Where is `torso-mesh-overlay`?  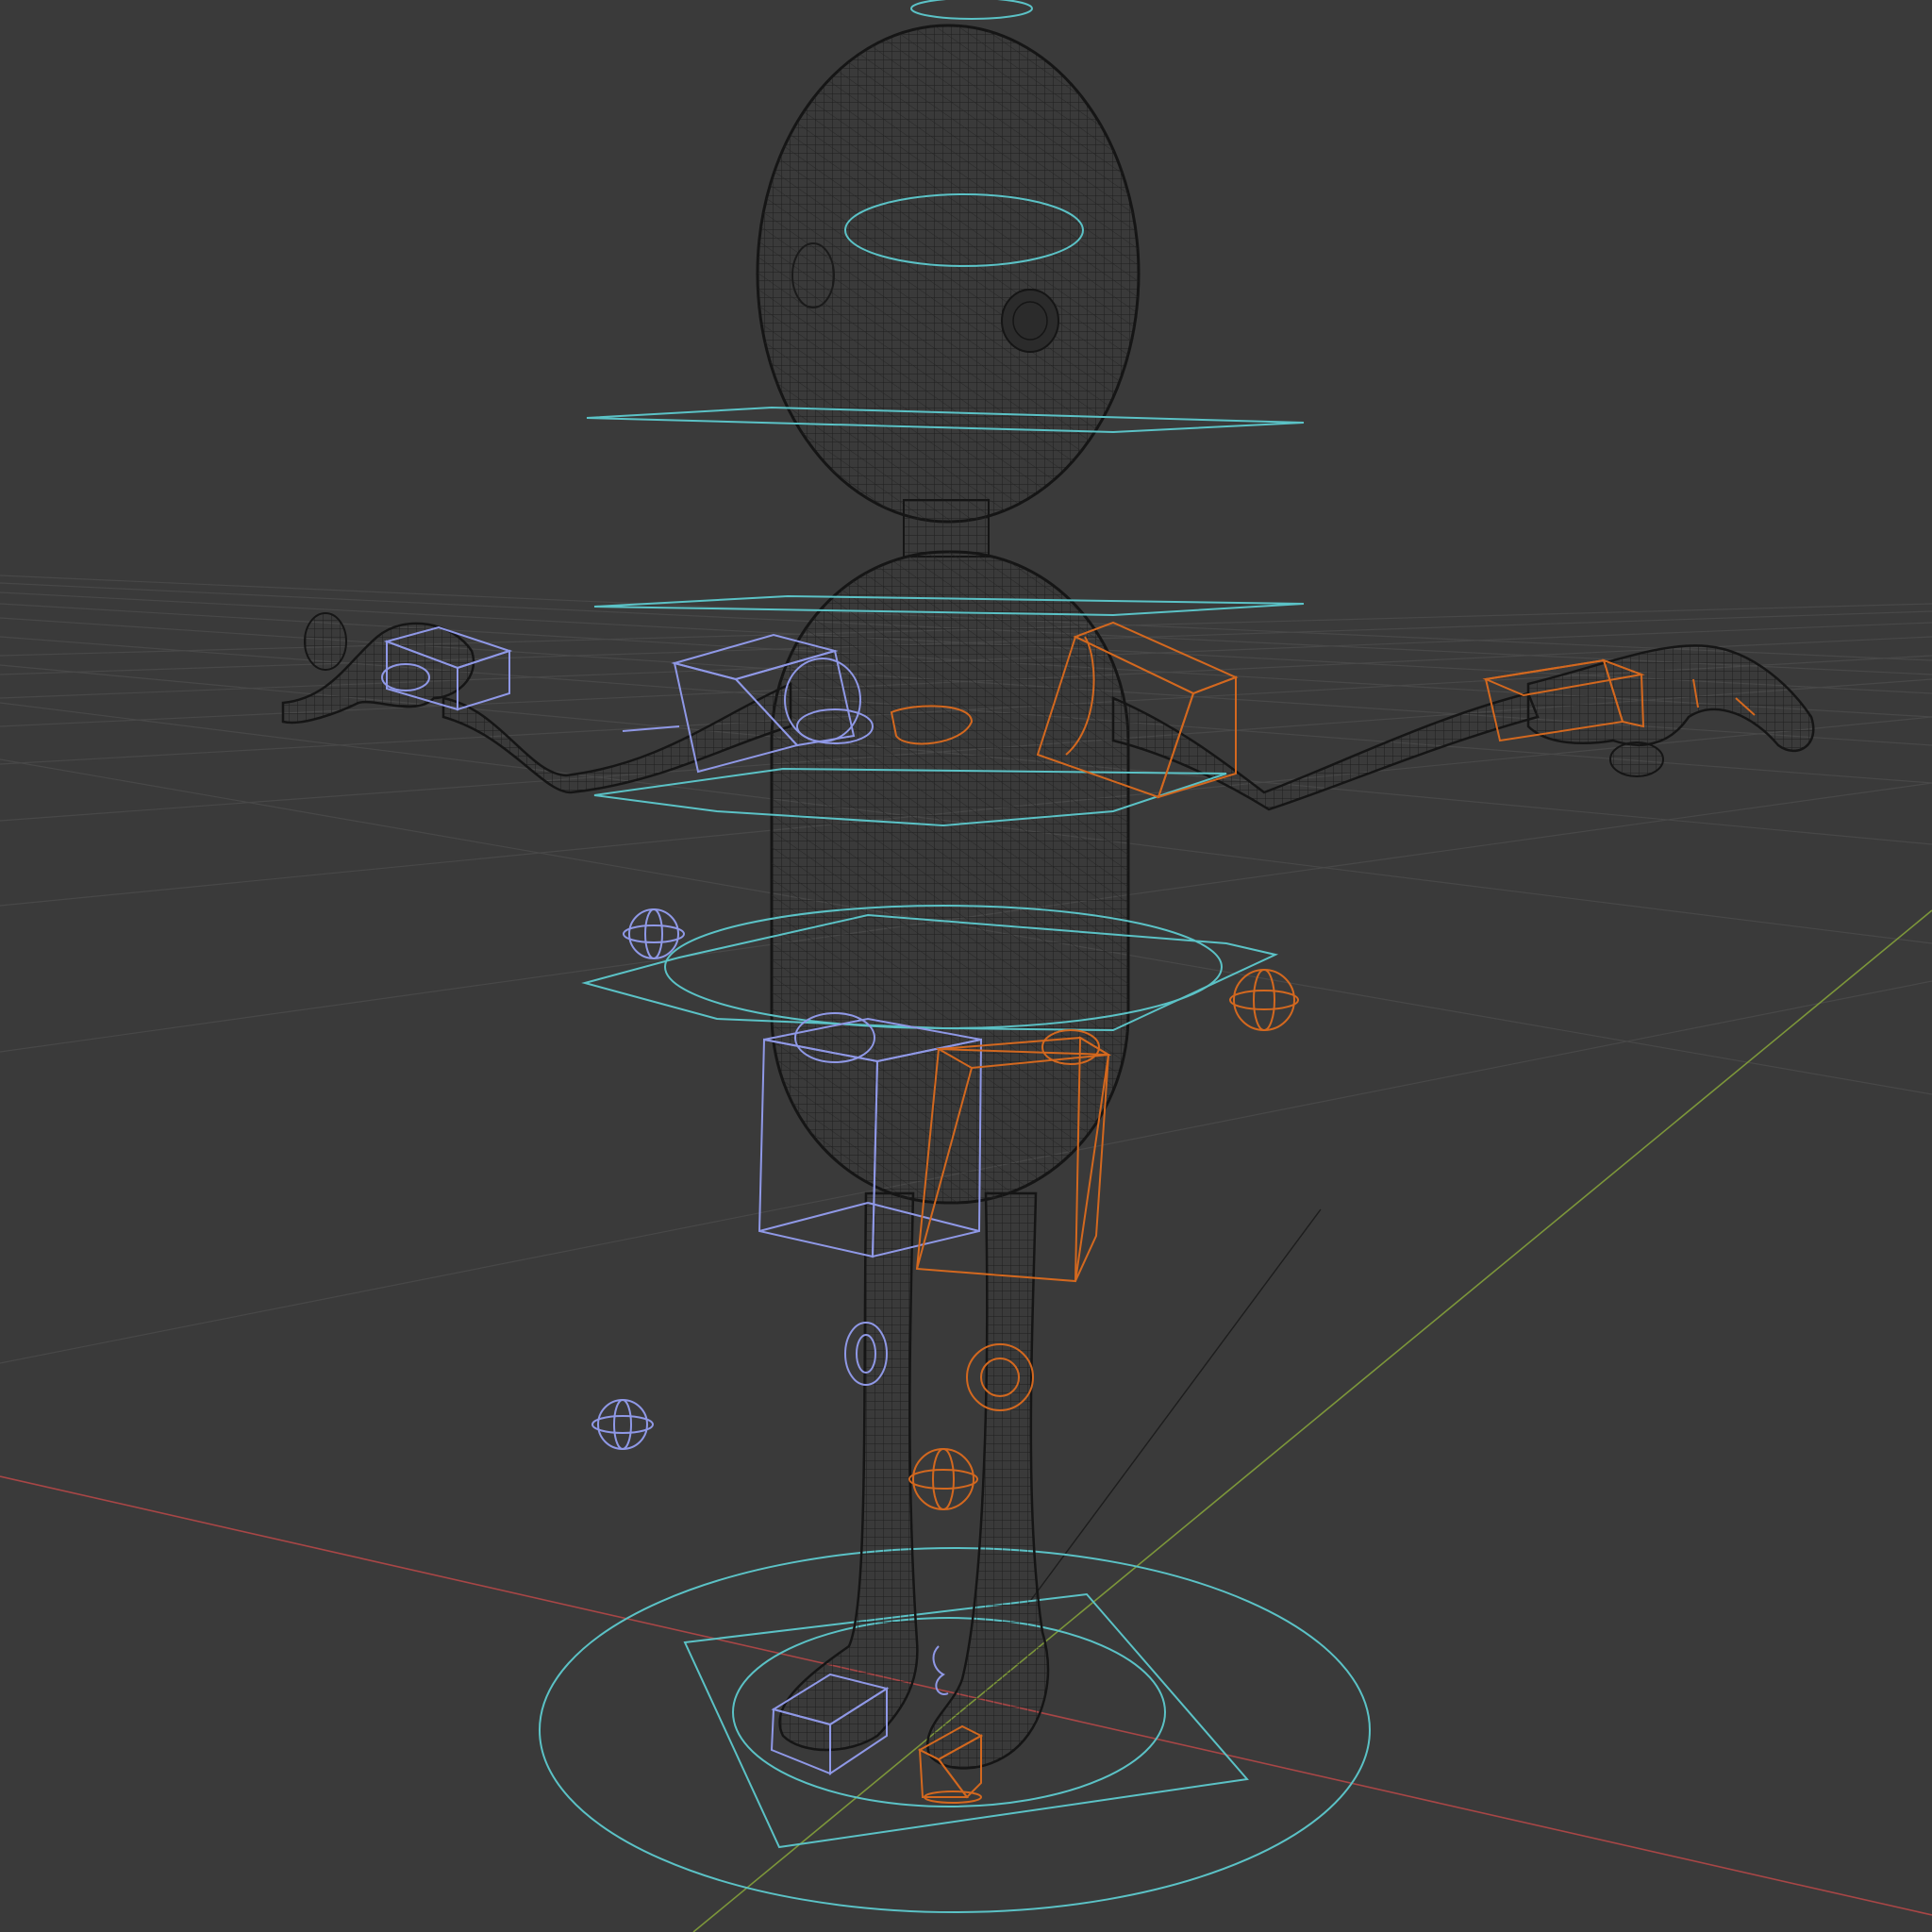
torso-mesh-overlay is located at coordinates (950, 877).